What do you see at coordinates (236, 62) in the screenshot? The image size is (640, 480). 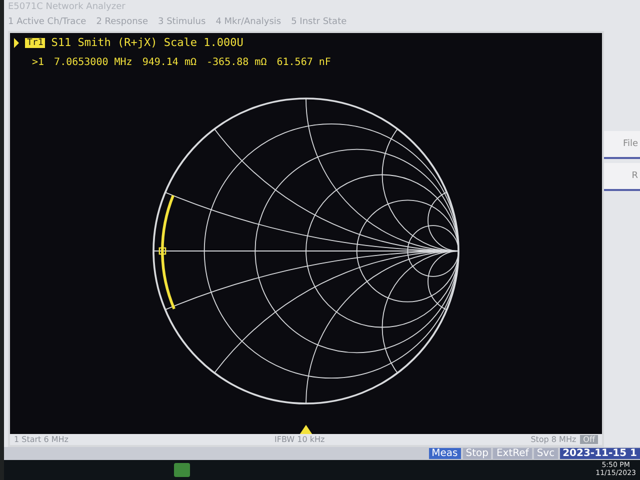 I see `marker-reactance: -365.88 mΩ` at bounding box center [236, 62].